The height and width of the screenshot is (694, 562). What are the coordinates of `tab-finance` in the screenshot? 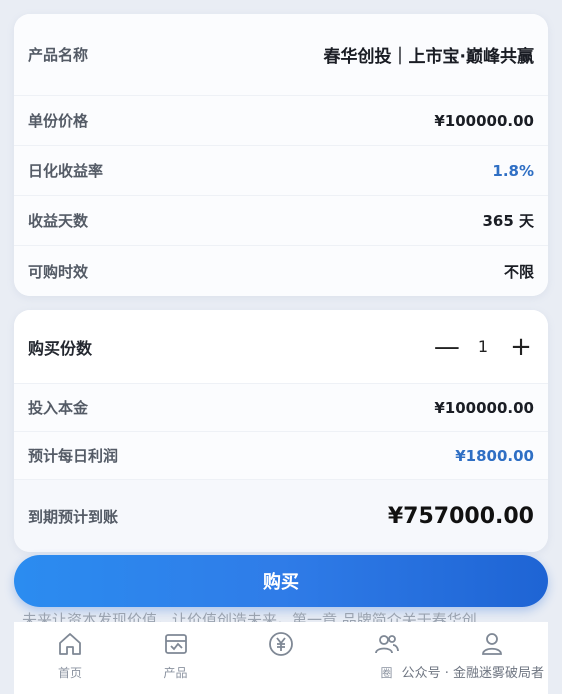 It's located at (281, 658).